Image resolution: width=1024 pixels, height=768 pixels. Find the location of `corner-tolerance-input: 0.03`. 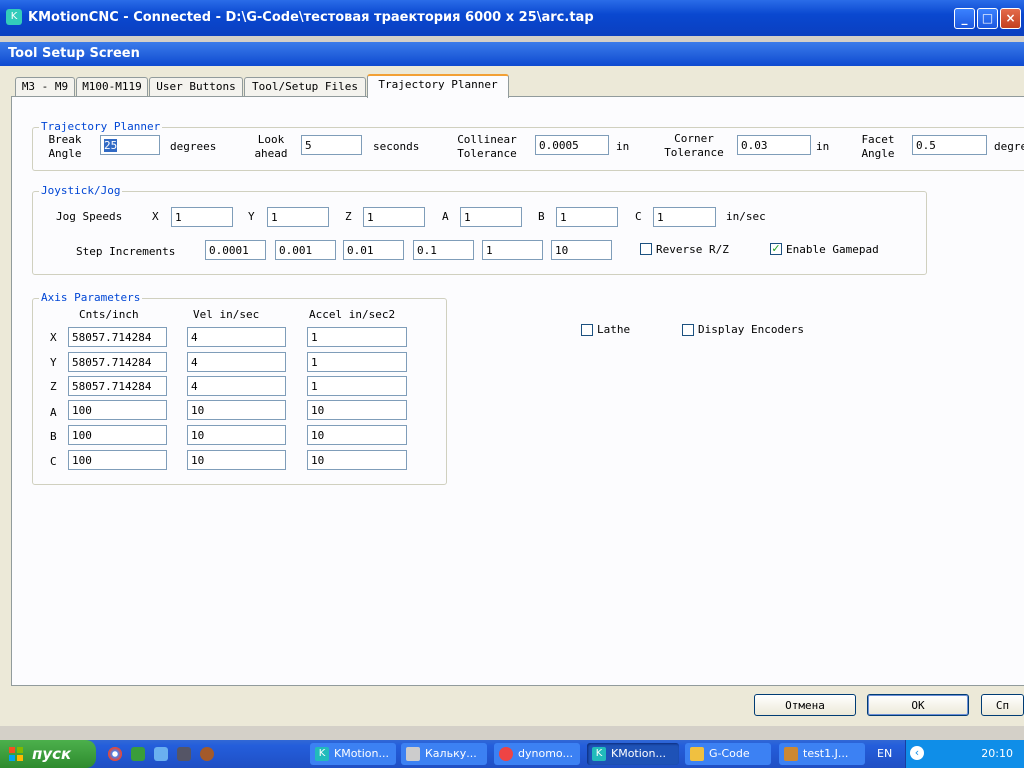

corner-tolerance-input: 0.03 is located at coordinates (774, 145).